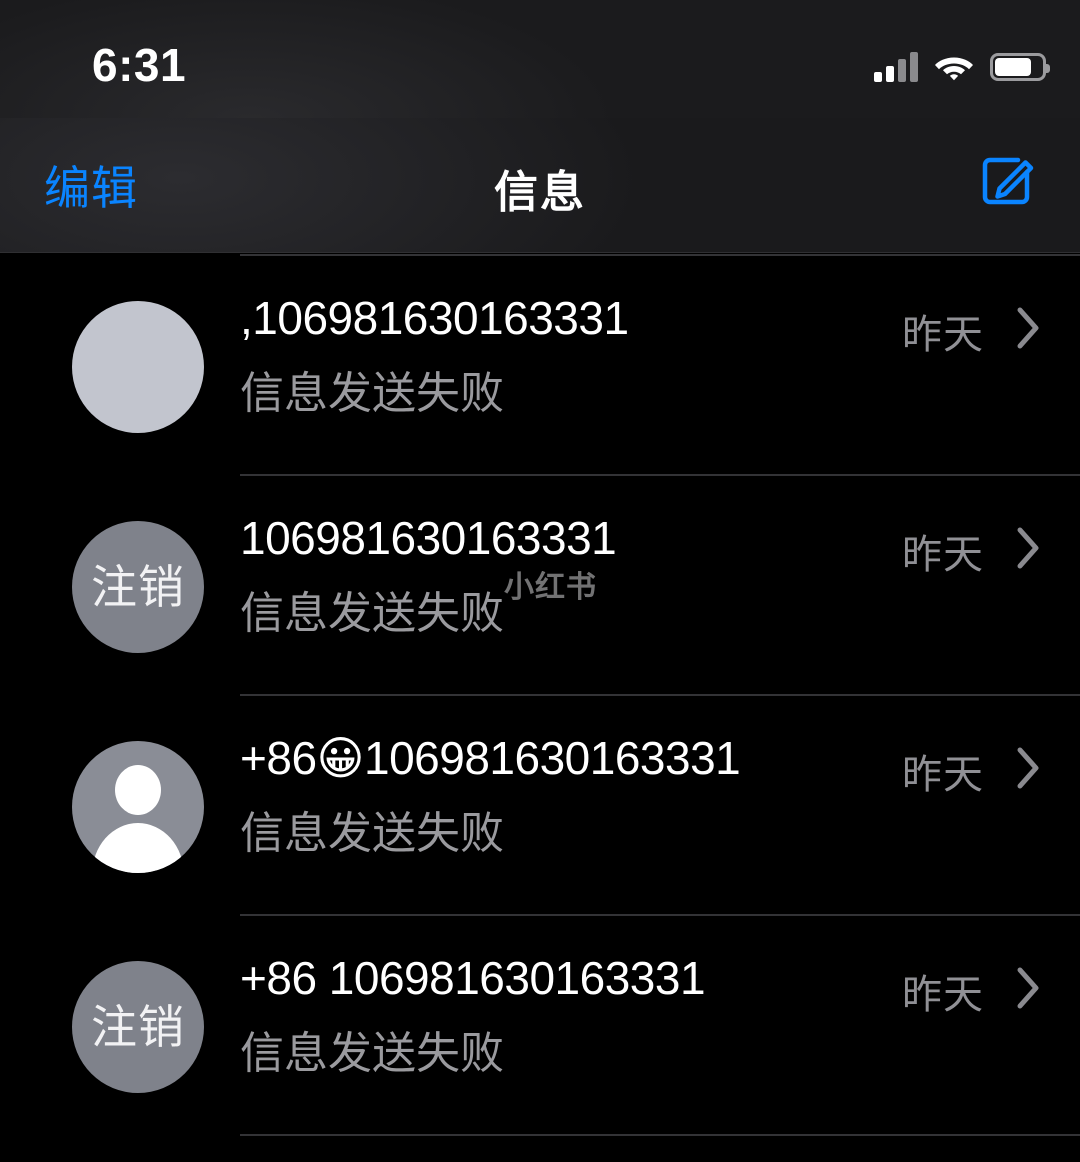  Describe the element at coordinates (1007, 181) in the screenshot. I see `compose-message-icon` at that location.